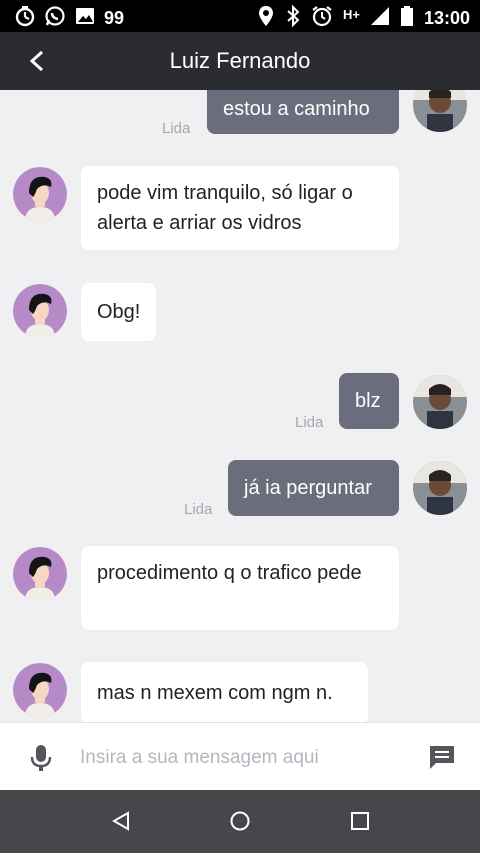  I want to click on nav-recents-button, so click(360, 823).